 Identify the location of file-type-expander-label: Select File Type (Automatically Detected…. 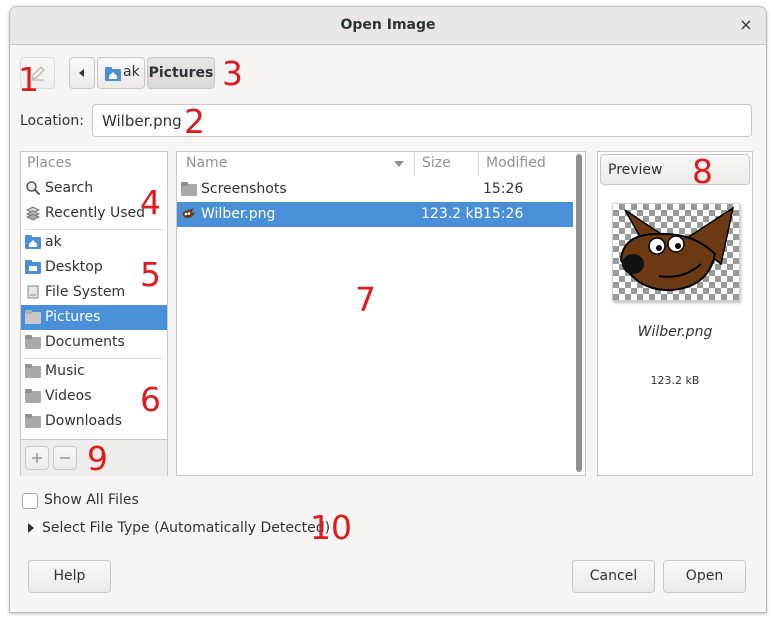
(186, 528).